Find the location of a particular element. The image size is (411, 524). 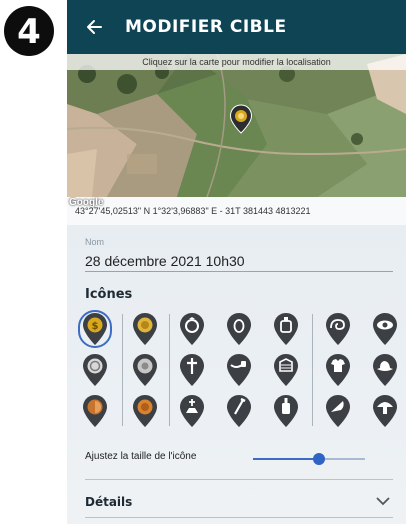

slider-rest-track is located at coordinates (342, 459).